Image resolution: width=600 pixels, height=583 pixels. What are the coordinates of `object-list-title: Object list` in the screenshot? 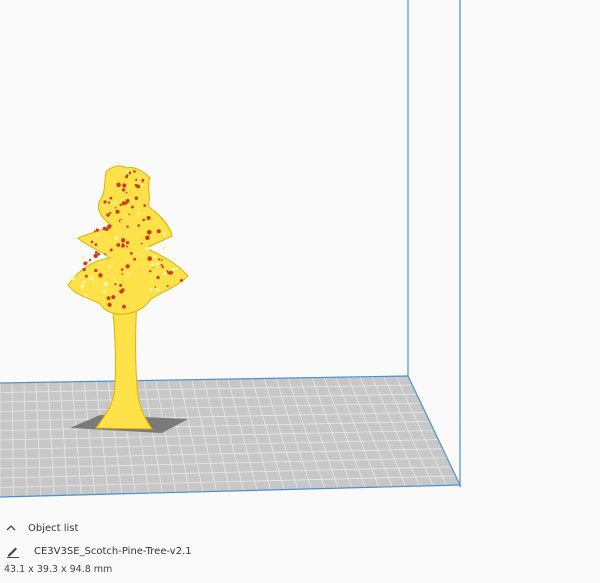 It's located at (53, 528).